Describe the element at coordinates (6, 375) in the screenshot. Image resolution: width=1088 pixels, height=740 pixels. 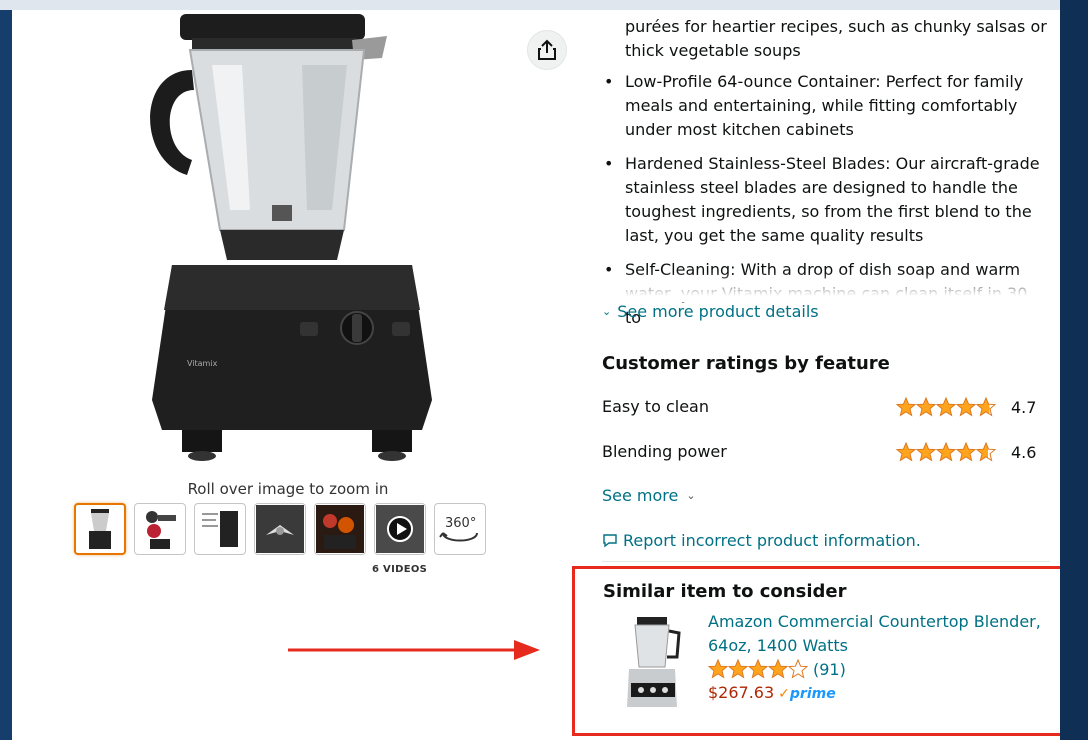
I see `background-left-strip` at that location.